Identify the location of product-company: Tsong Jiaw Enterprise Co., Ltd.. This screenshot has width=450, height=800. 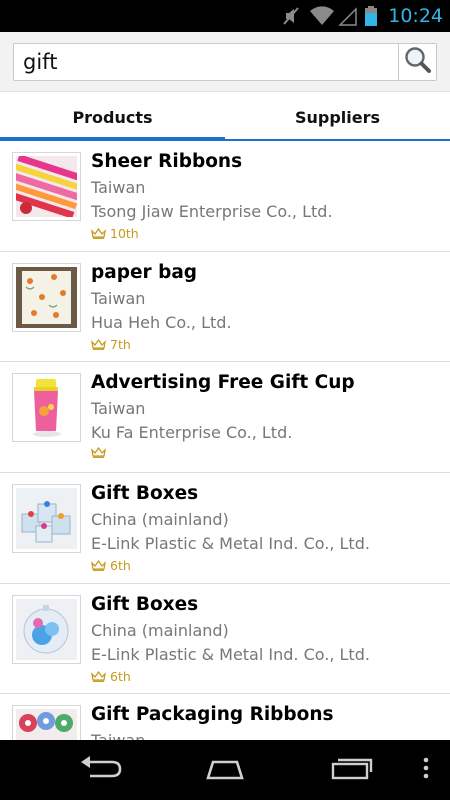
(212, 211).